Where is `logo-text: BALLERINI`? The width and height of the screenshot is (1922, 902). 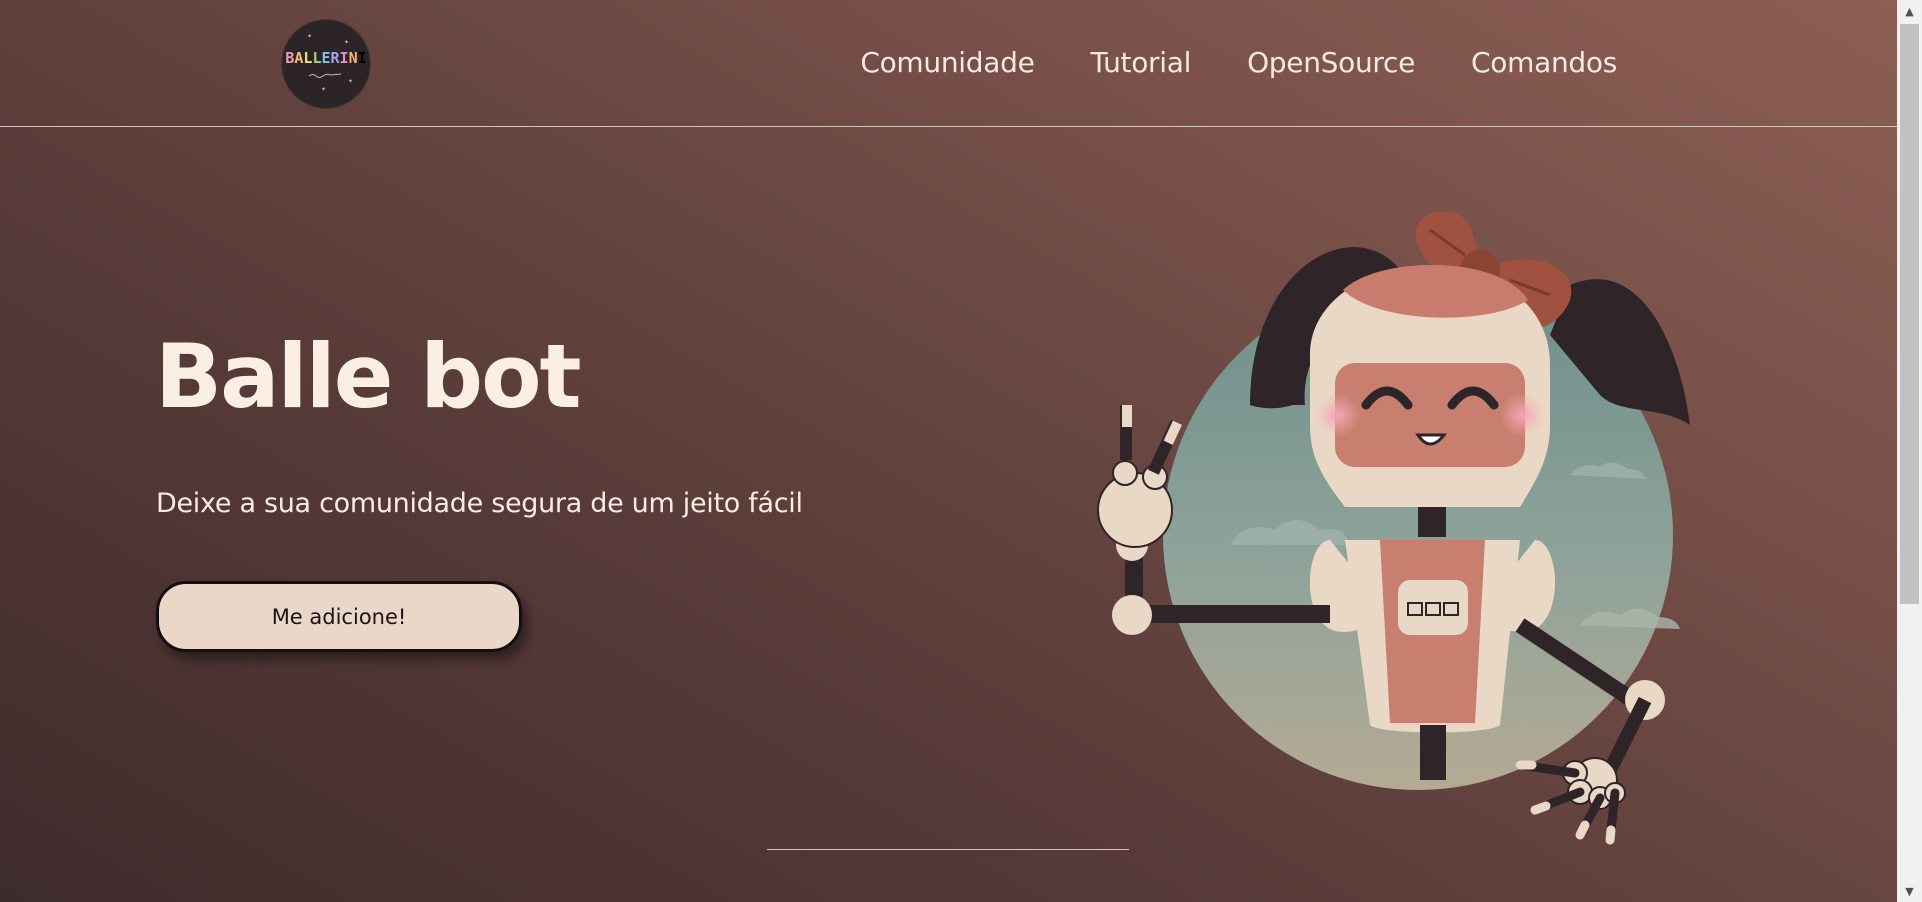
logo-text: BALLERINI is located at coordinates (326, 57).